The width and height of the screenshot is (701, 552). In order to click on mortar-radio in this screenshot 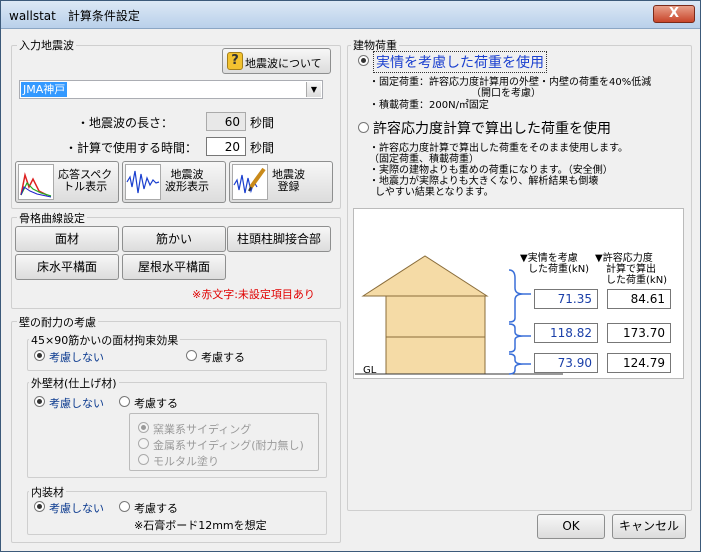, I will do `click(143, 459)`.